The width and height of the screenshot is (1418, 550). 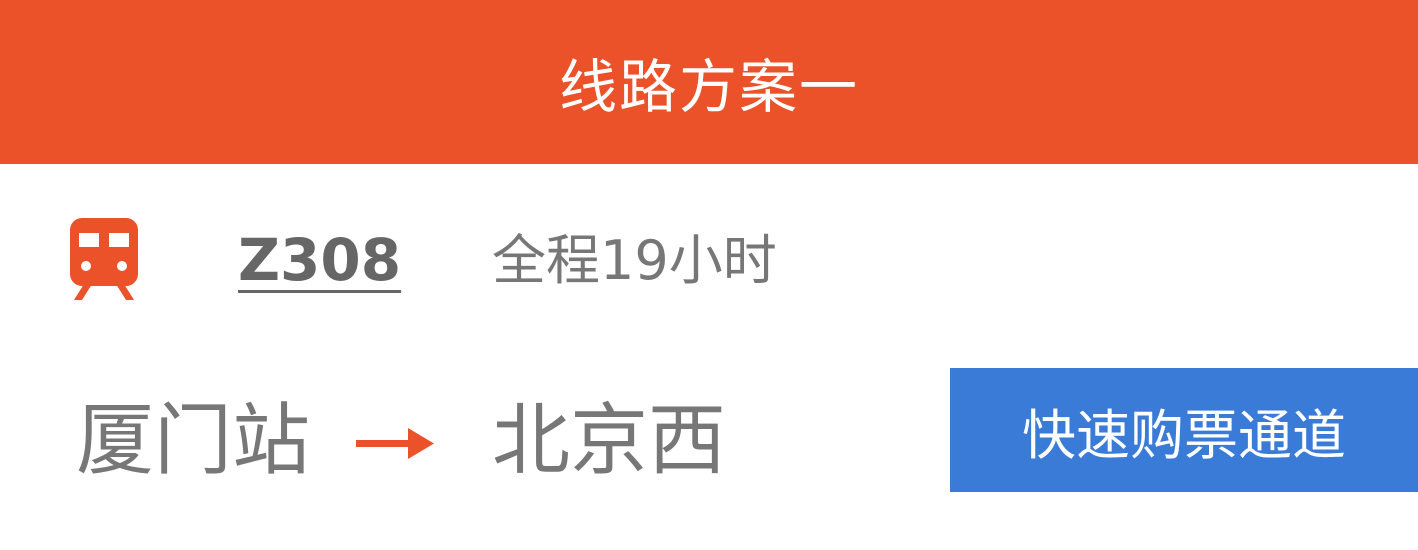 I want to click on train-icon, so click(x=104, y=259).